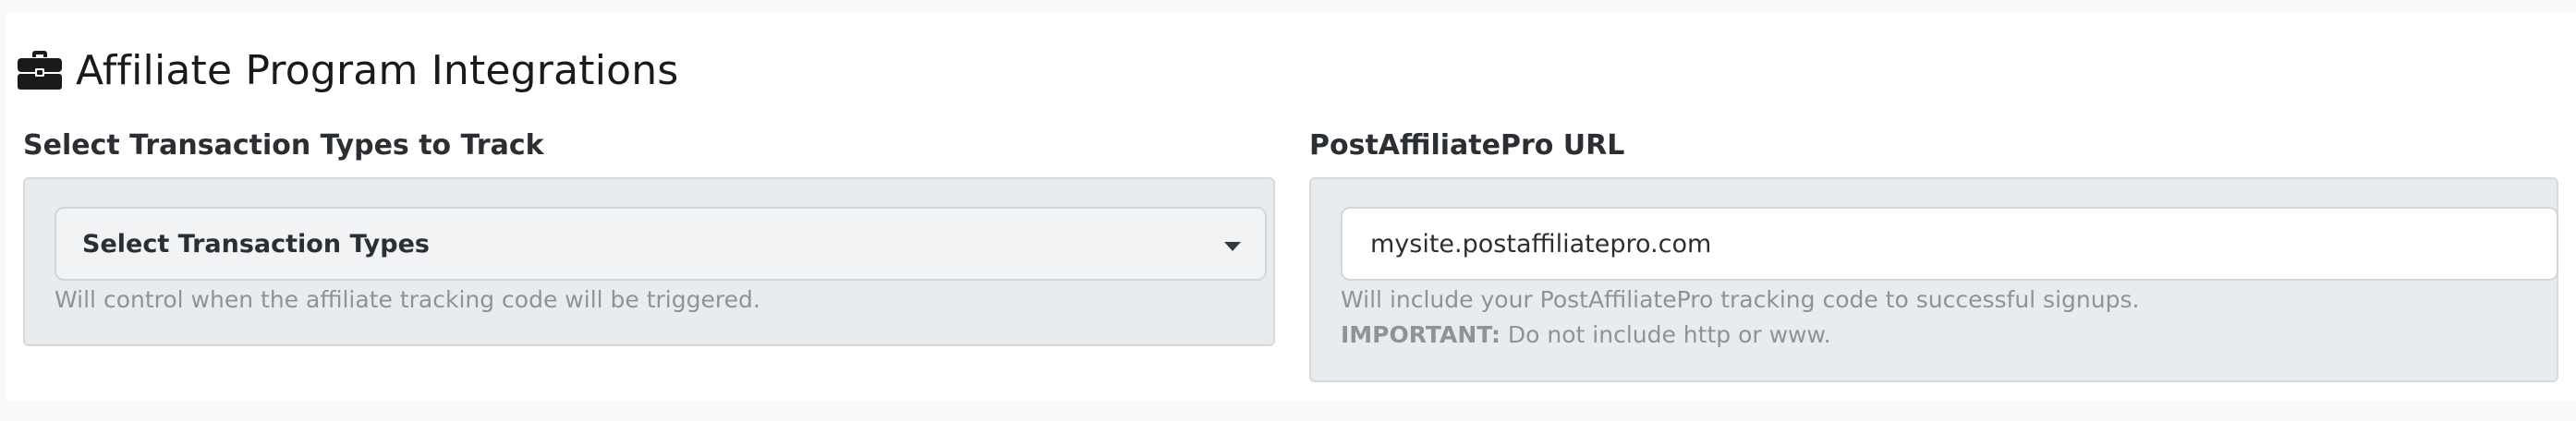  Describe the element at coordinates (661, 244) in the screenshot. I see `transaction-types-select: Select Transaction Types` at that location.